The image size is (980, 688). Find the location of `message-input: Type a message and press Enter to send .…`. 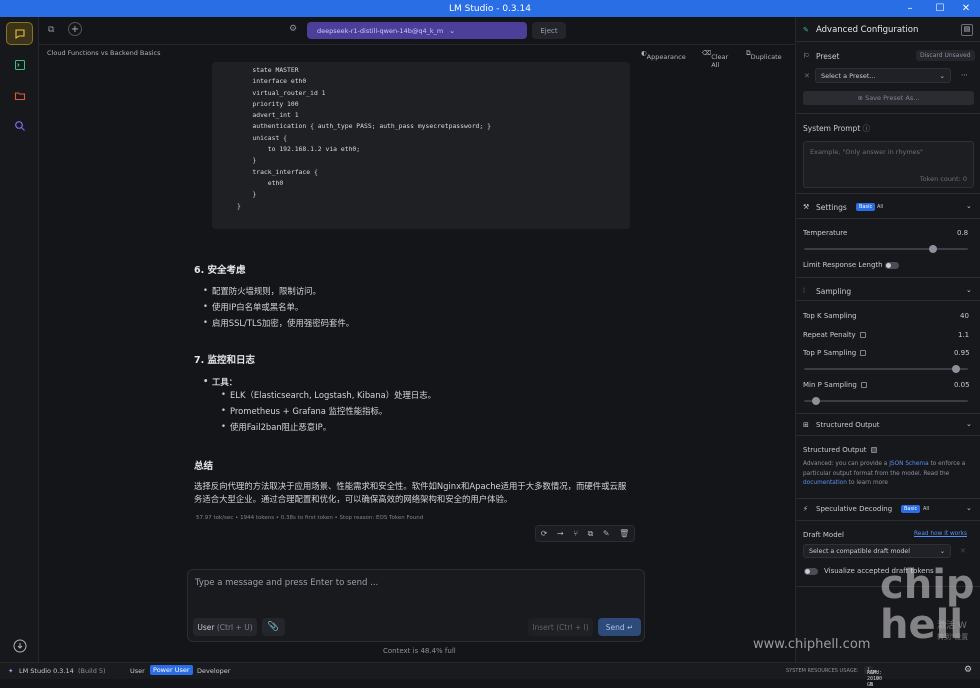

message-input: Type a message and press Enter to send .… is located at coordinates (286, 583).